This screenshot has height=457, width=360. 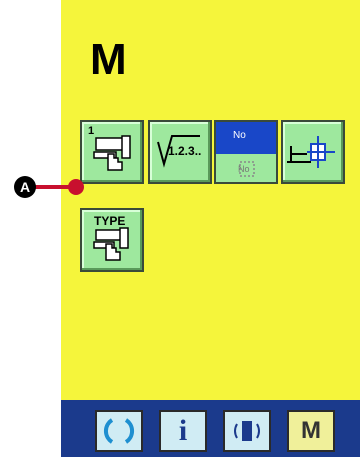 I want to click on communication-key, so click(x=247, y=431).